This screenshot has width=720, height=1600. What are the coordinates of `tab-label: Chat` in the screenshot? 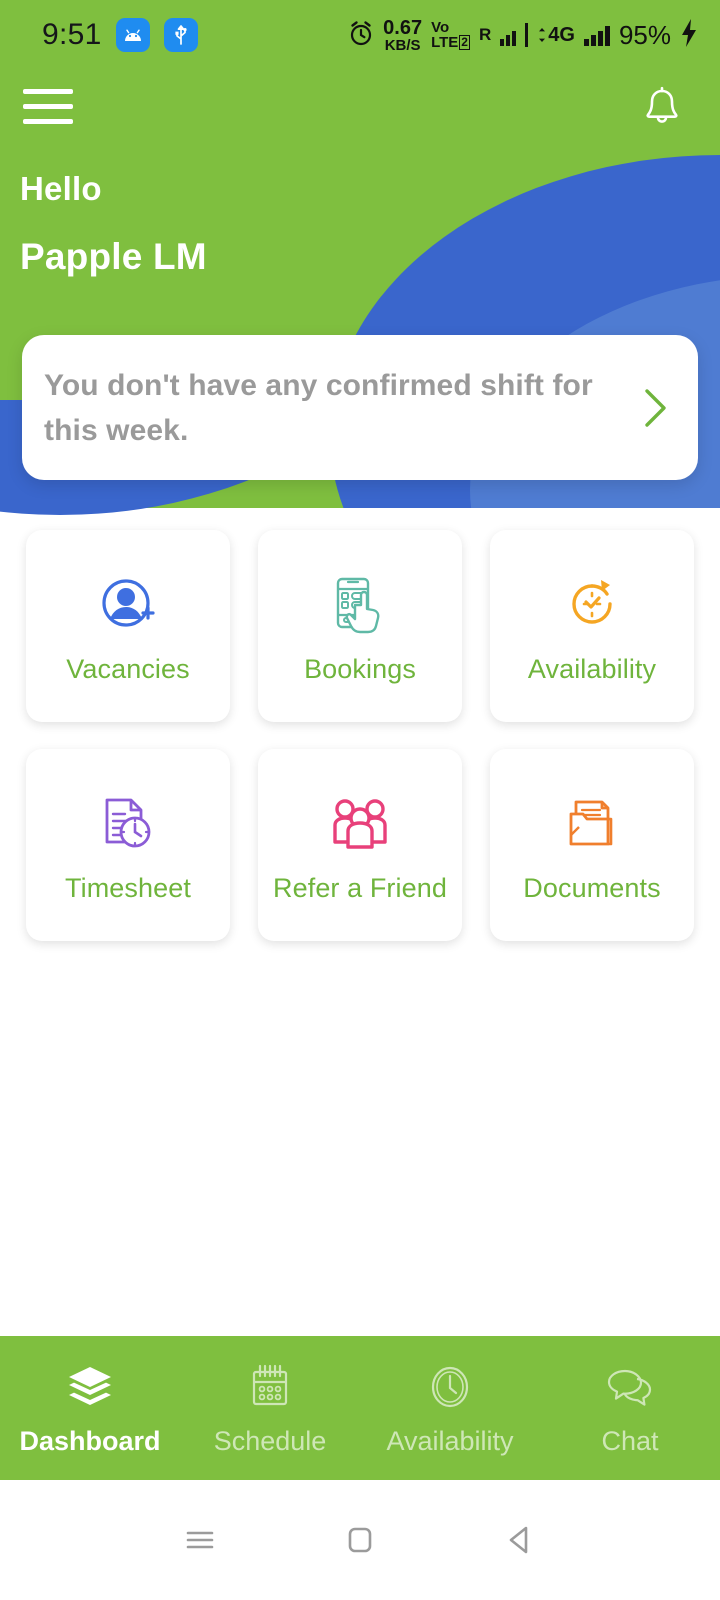 It's located at (630, 1440).